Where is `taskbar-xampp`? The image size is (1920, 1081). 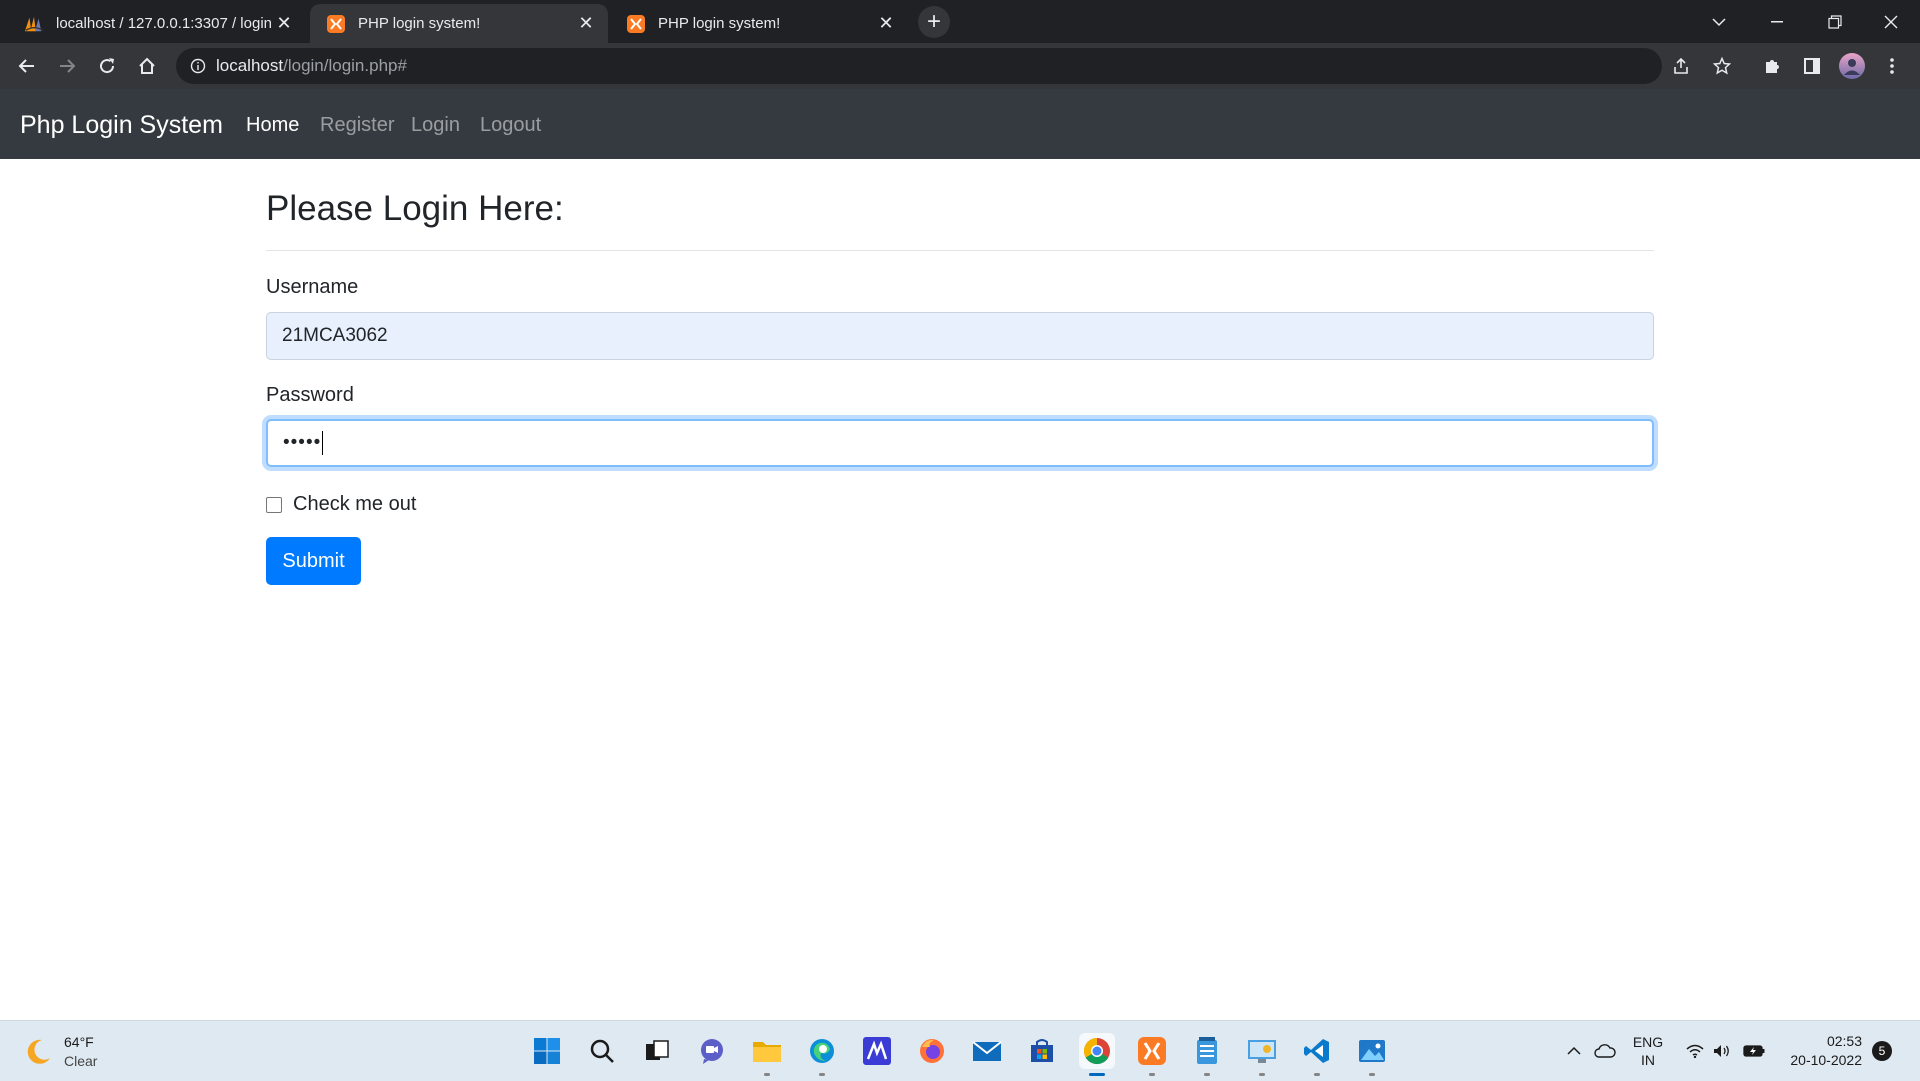 taskbar-xampp is located at coordinates (1152, 1054).